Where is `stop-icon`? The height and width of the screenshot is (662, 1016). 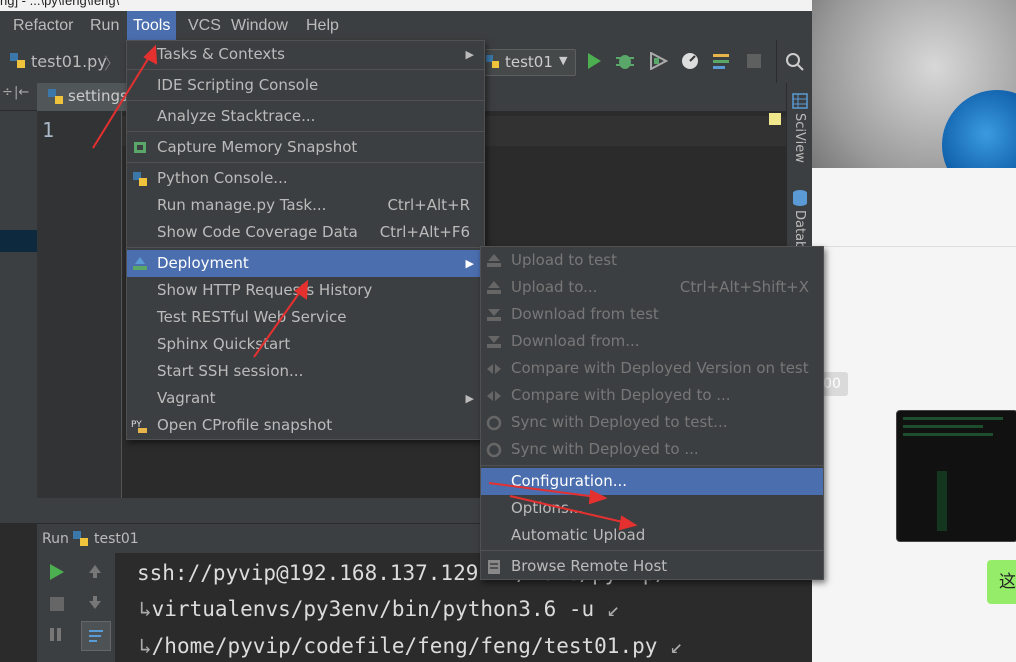 stop-icon is located at coordinates (754, 61).